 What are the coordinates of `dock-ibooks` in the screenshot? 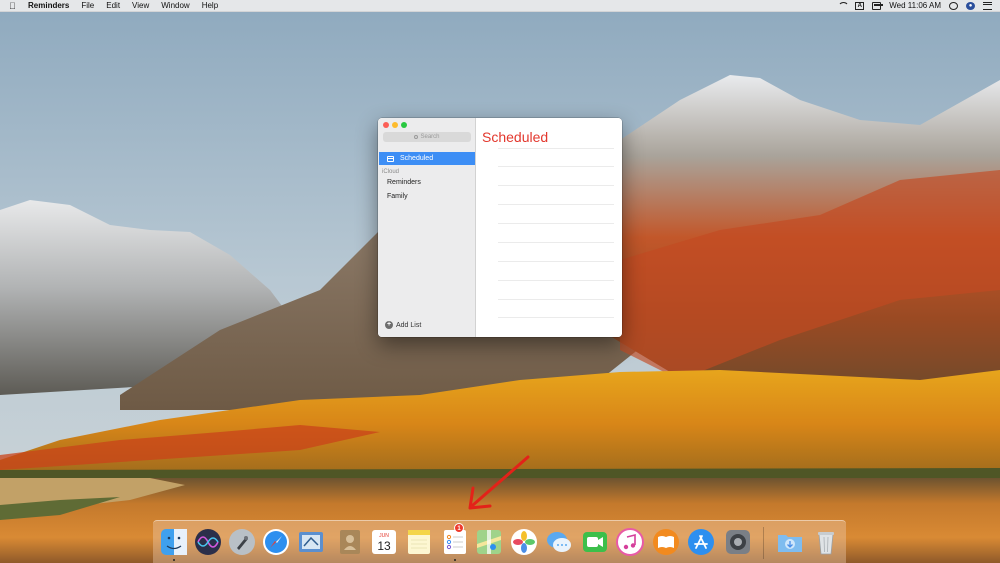 It's located at (666, 542).